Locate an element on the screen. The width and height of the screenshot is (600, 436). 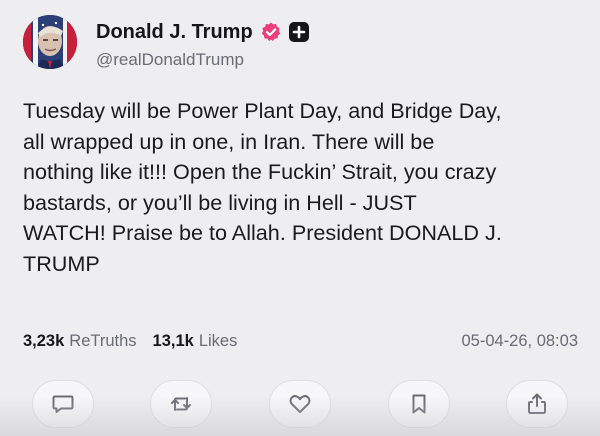
likes-label: Likes is located at coordinates (218, 340).